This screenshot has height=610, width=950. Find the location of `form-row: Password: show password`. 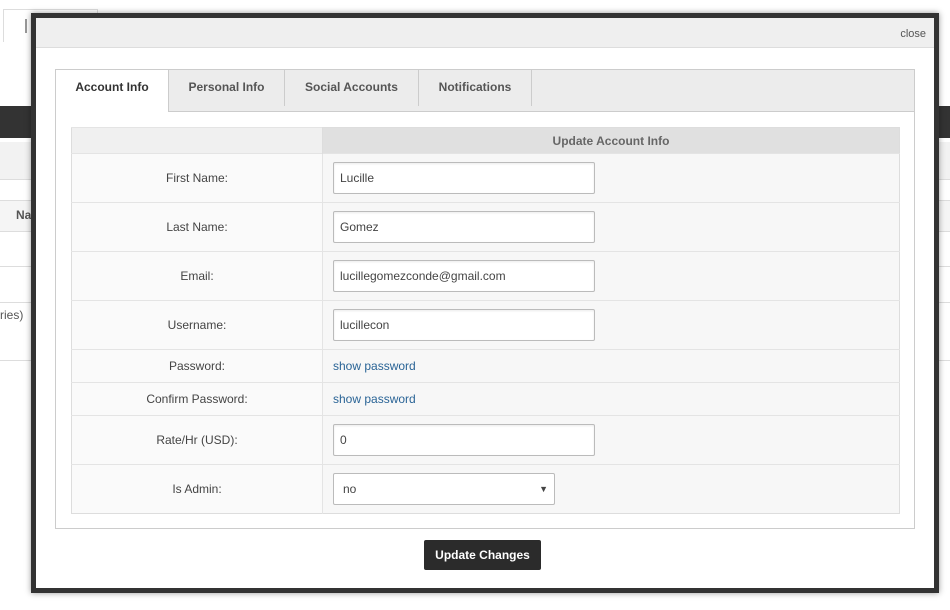

form-row: Password: show password is located at coordinates (485, 366).